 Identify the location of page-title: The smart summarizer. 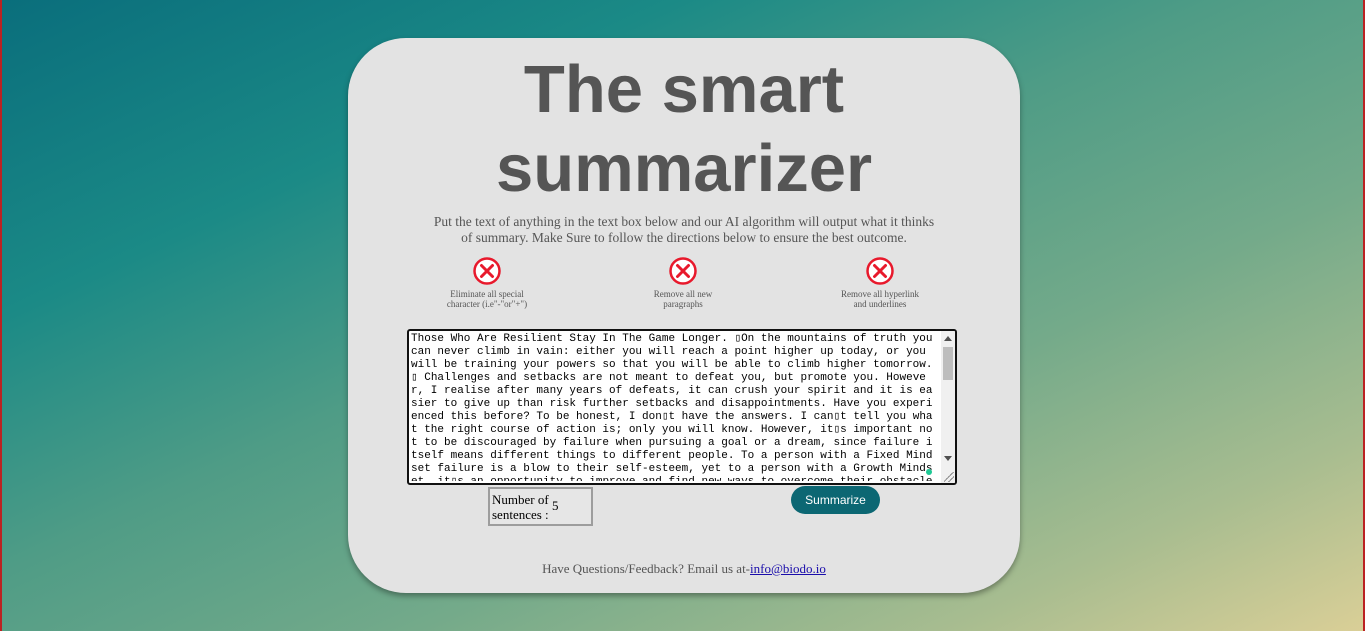
(684, 129).